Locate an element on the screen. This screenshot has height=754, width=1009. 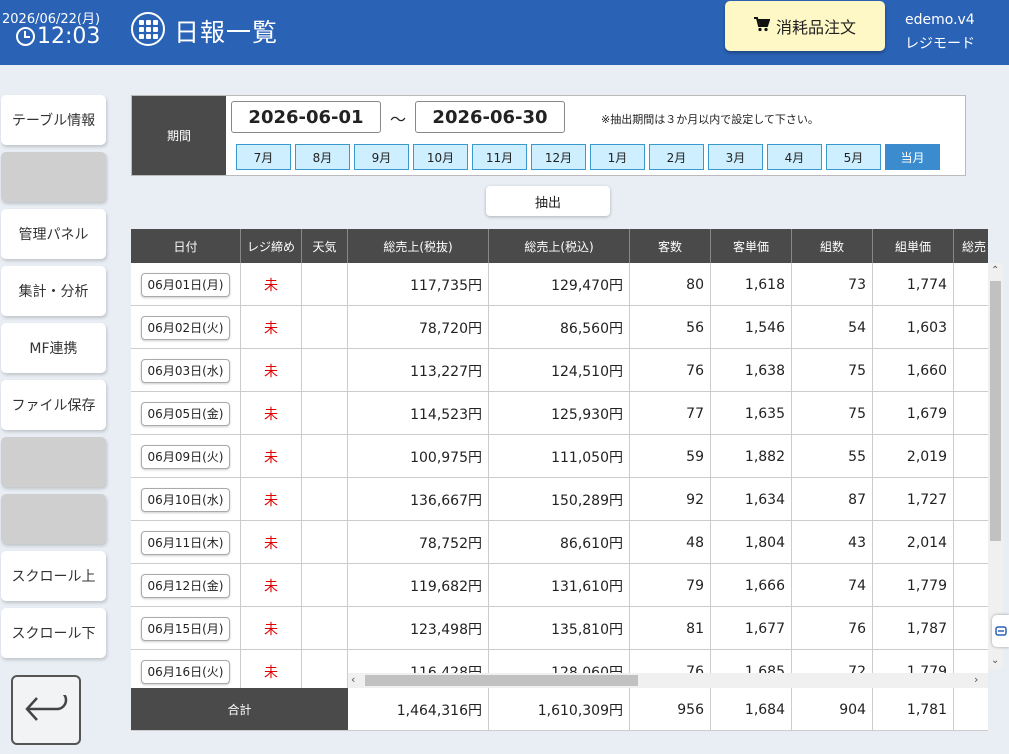
horizontal-scroll-thumb is located at coordinates (501, 680).